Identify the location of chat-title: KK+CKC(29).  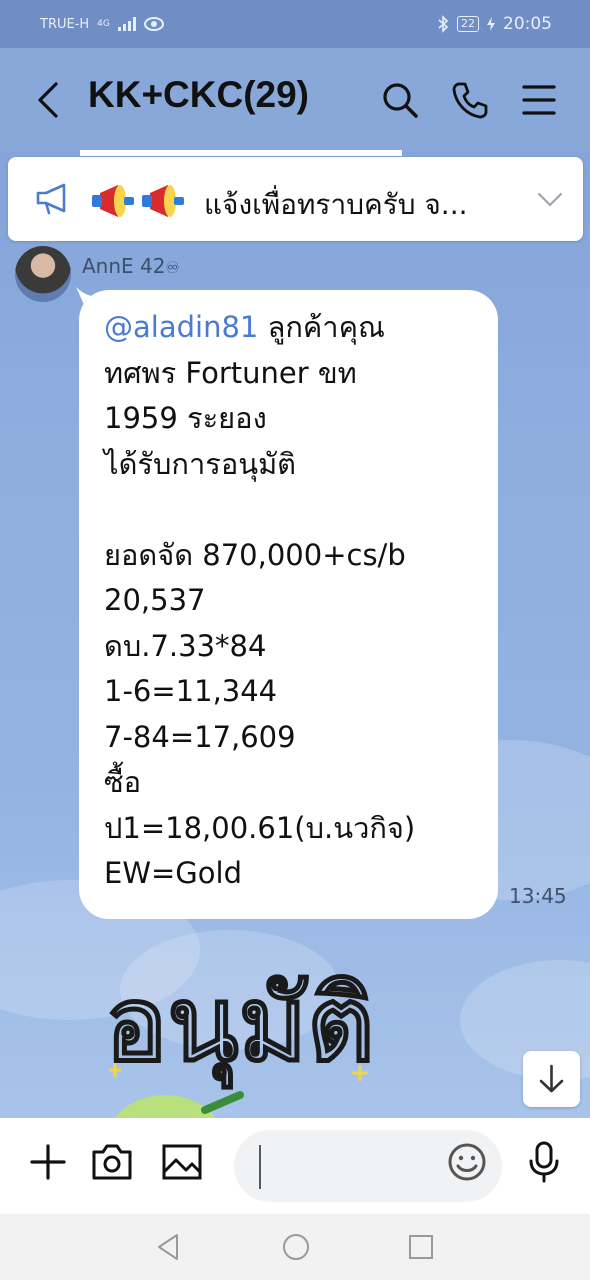
(199, 94).